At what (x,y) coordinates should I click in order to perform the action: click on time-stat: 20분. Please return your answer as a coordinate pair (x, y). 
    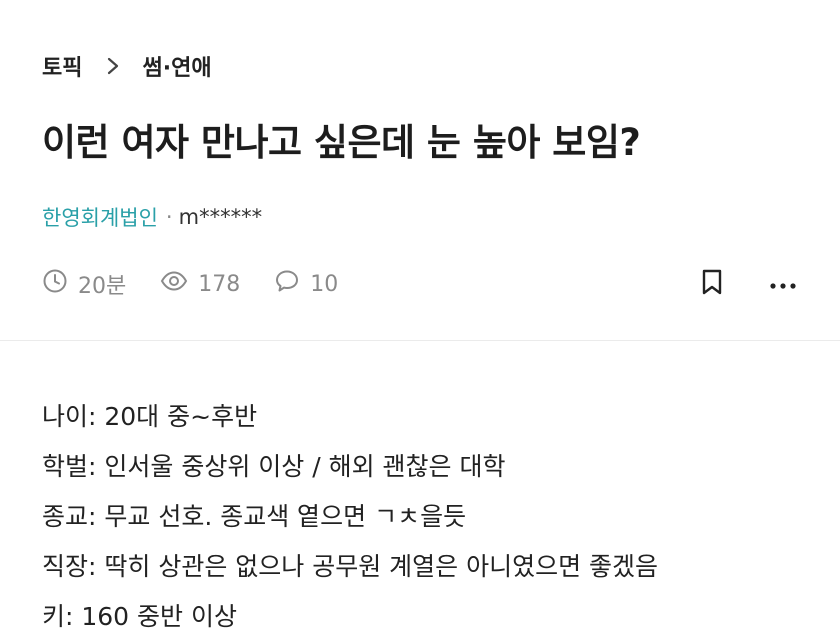
    Looking at the image, I should click on (84, 284).